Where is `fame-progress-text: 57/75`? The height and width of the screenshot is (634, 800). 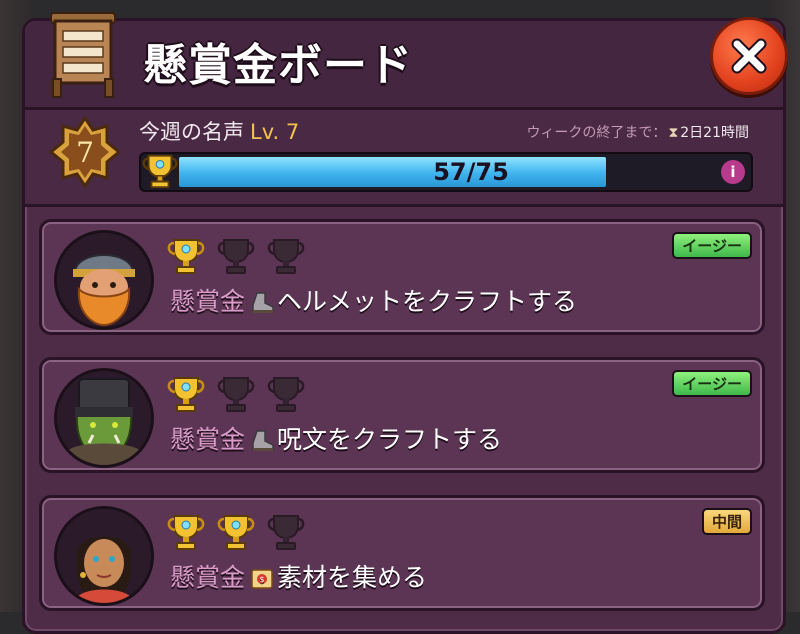
fame-progress-text: 57/75 is located at coordinates (471, 172).